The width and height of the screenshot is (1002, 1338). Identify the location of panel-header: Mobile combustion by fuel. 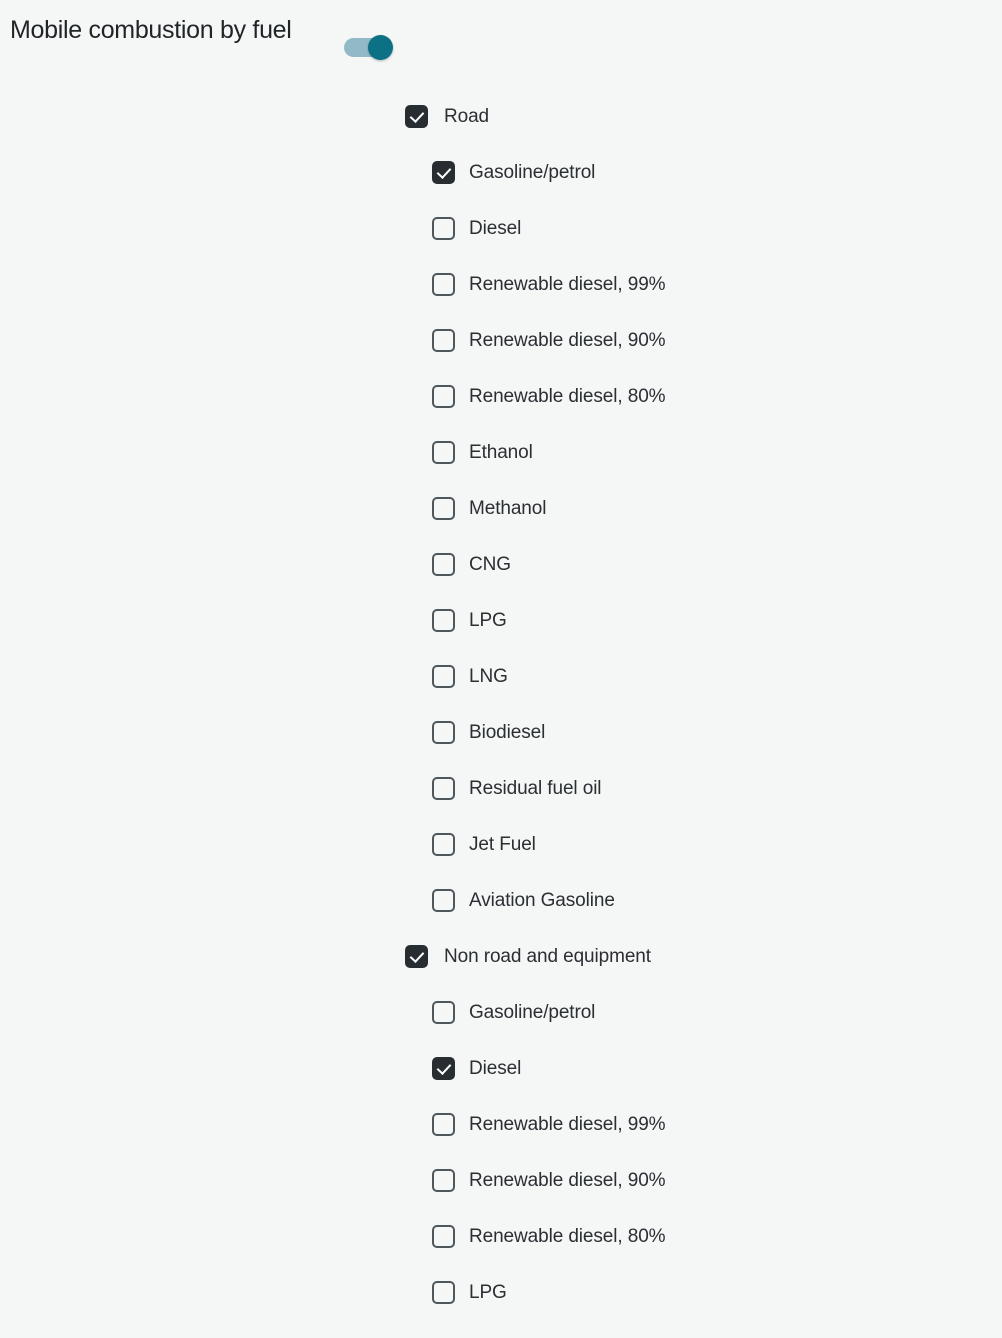
(501, 44).